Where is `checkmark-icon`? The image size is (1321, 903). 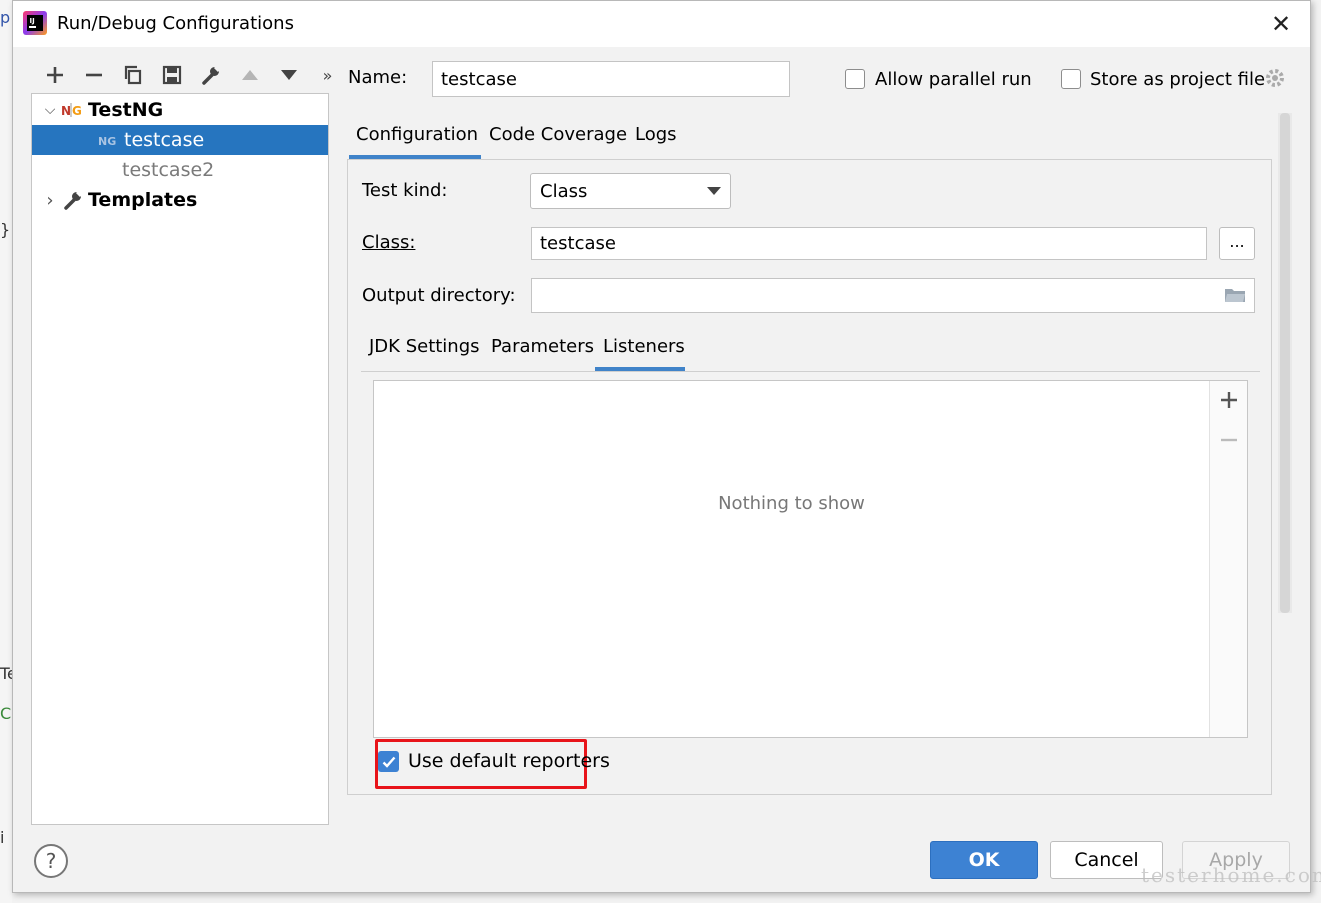
checkmark-icon is located at coordinates (388, 762).